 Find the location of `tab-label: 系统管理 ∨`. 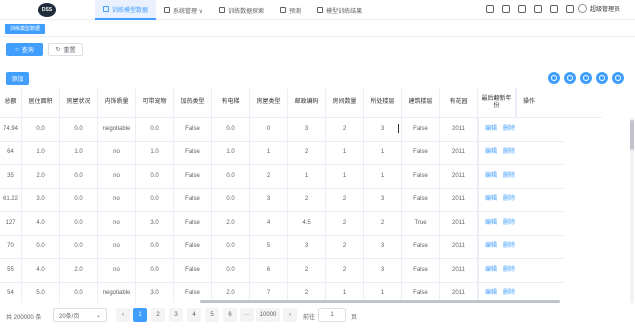

tab-label: 系统管理 ∨ is located at coordinates (188, 11).